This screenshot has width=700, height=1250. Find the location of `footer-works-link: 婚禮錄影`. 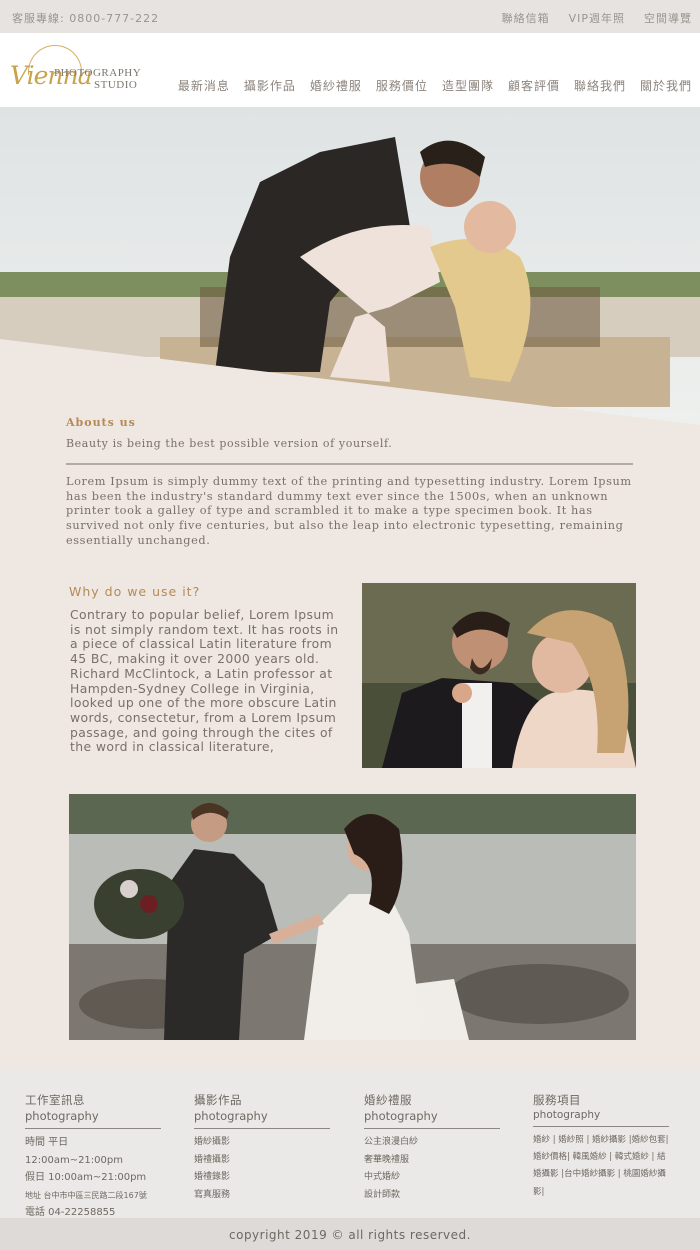

footer-works-link: 婚禮錄影 is located at coordinates (262, 1178).